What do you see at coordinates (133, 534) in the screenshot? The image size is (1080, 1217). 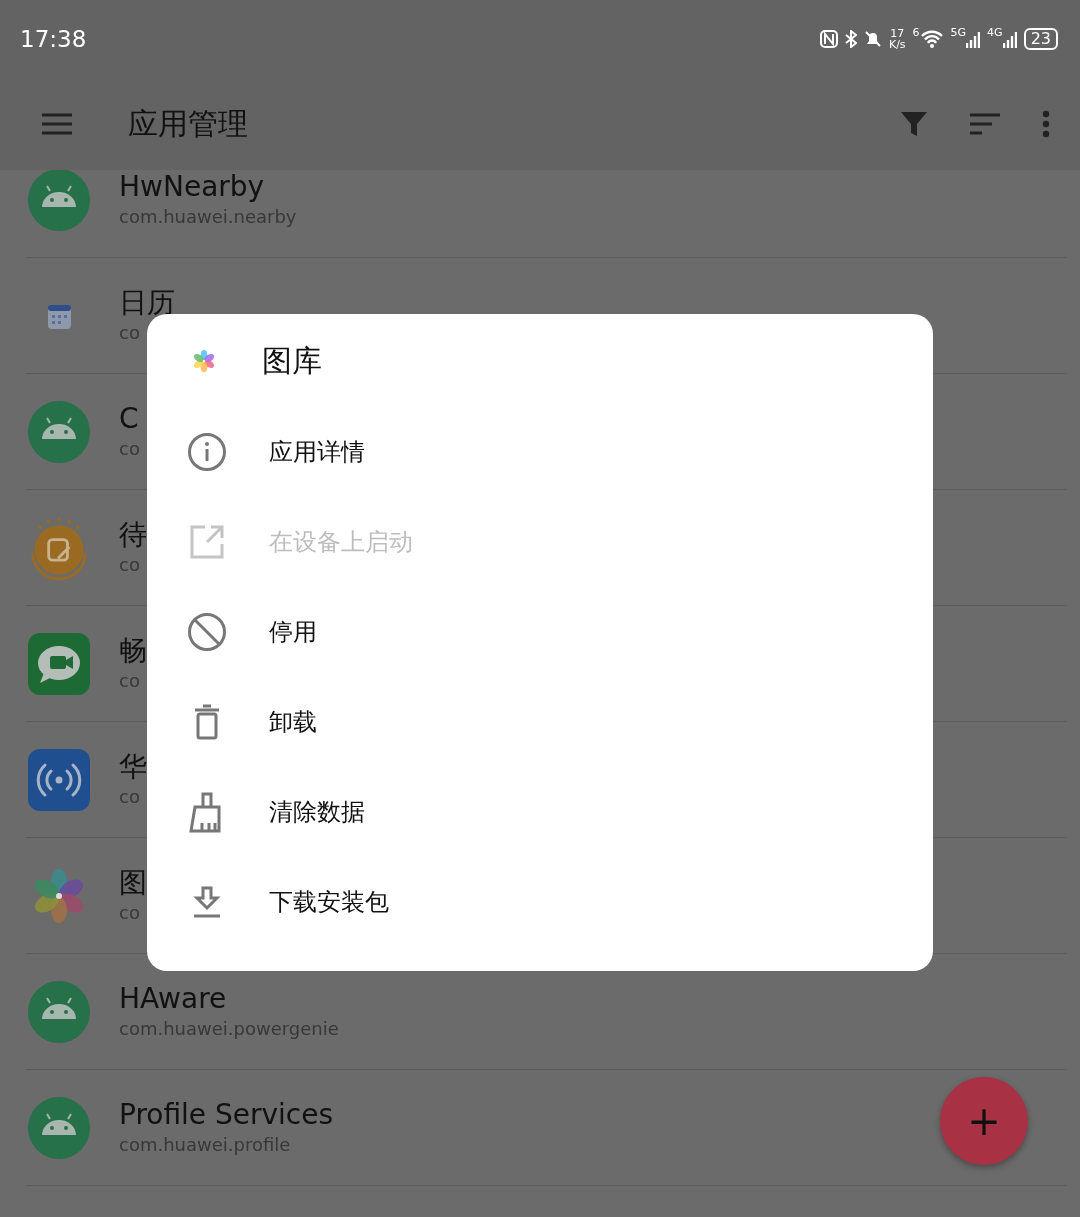 I see `app-name: 待` at bounding box center [133, 534].